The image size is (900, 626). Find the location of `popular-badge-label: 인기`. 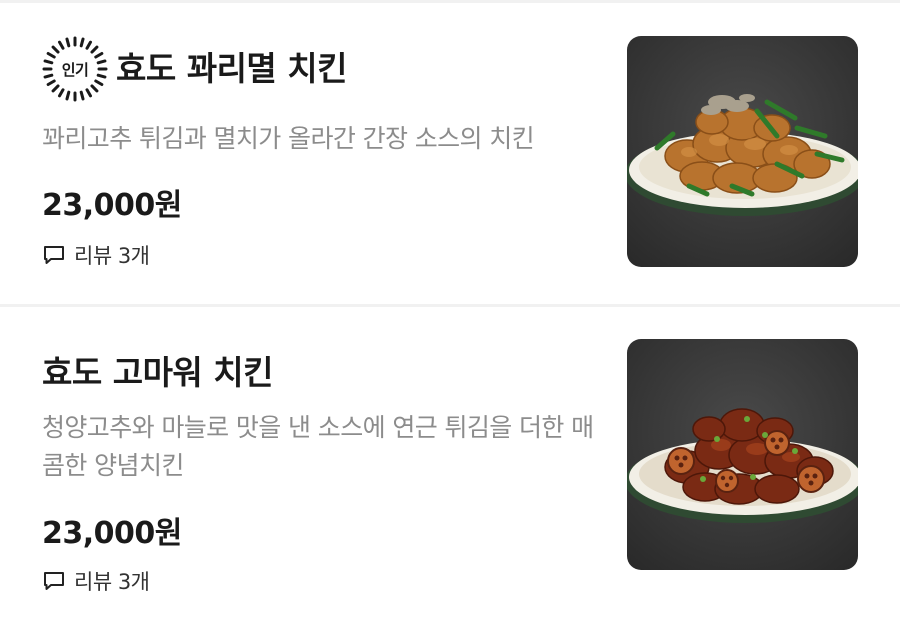

popular-badge-label: 인기 is located at coordinates (75, 69).